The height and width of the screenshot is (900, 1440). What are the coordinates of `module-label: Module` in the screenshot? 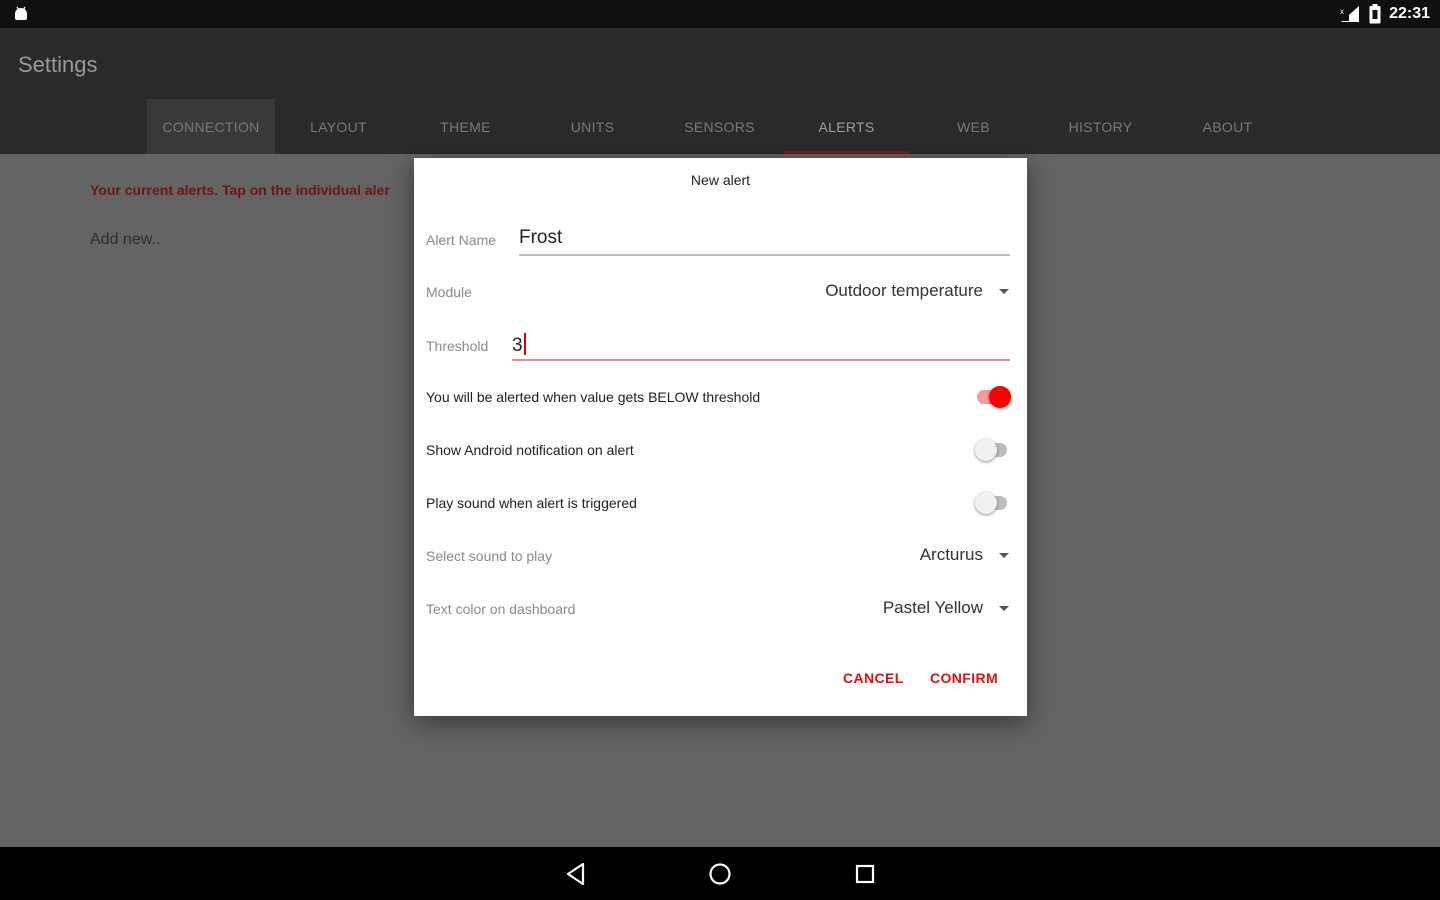 It's located at (449, 292).